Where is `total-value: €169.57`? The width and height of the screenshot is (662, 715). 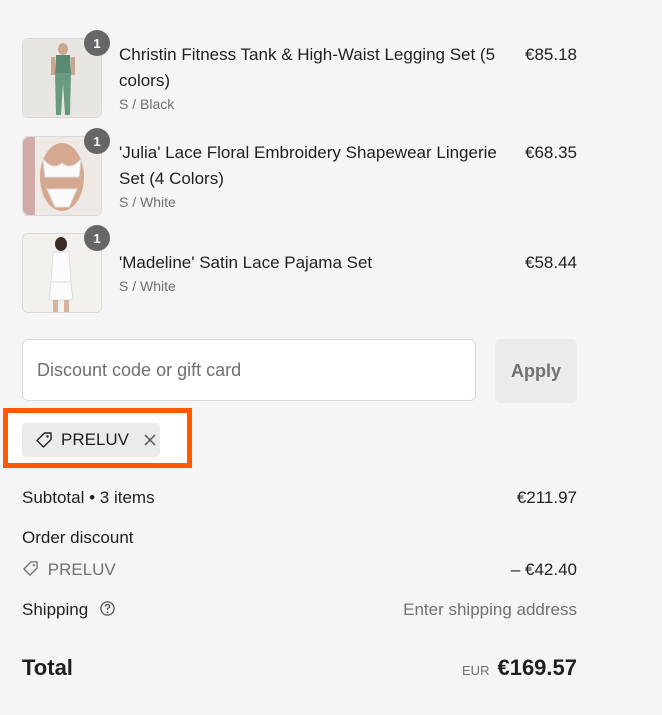
total-value: €169.57 is located at coordinates (537, 667).